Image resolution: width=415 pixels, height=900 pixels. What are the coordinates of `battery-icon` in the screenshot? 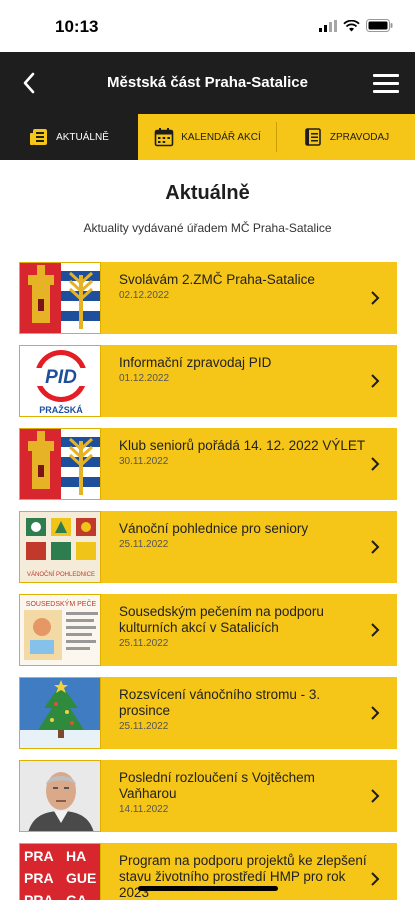 It's located at (379, 25).